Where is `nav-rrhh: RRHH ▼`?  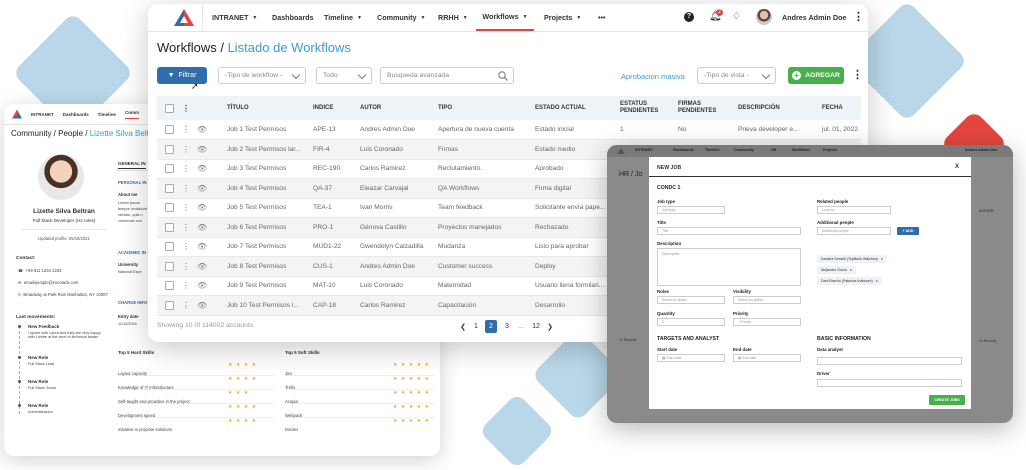
nav-rrhh: RRHH ▼ is located at coordinates (453, 17).